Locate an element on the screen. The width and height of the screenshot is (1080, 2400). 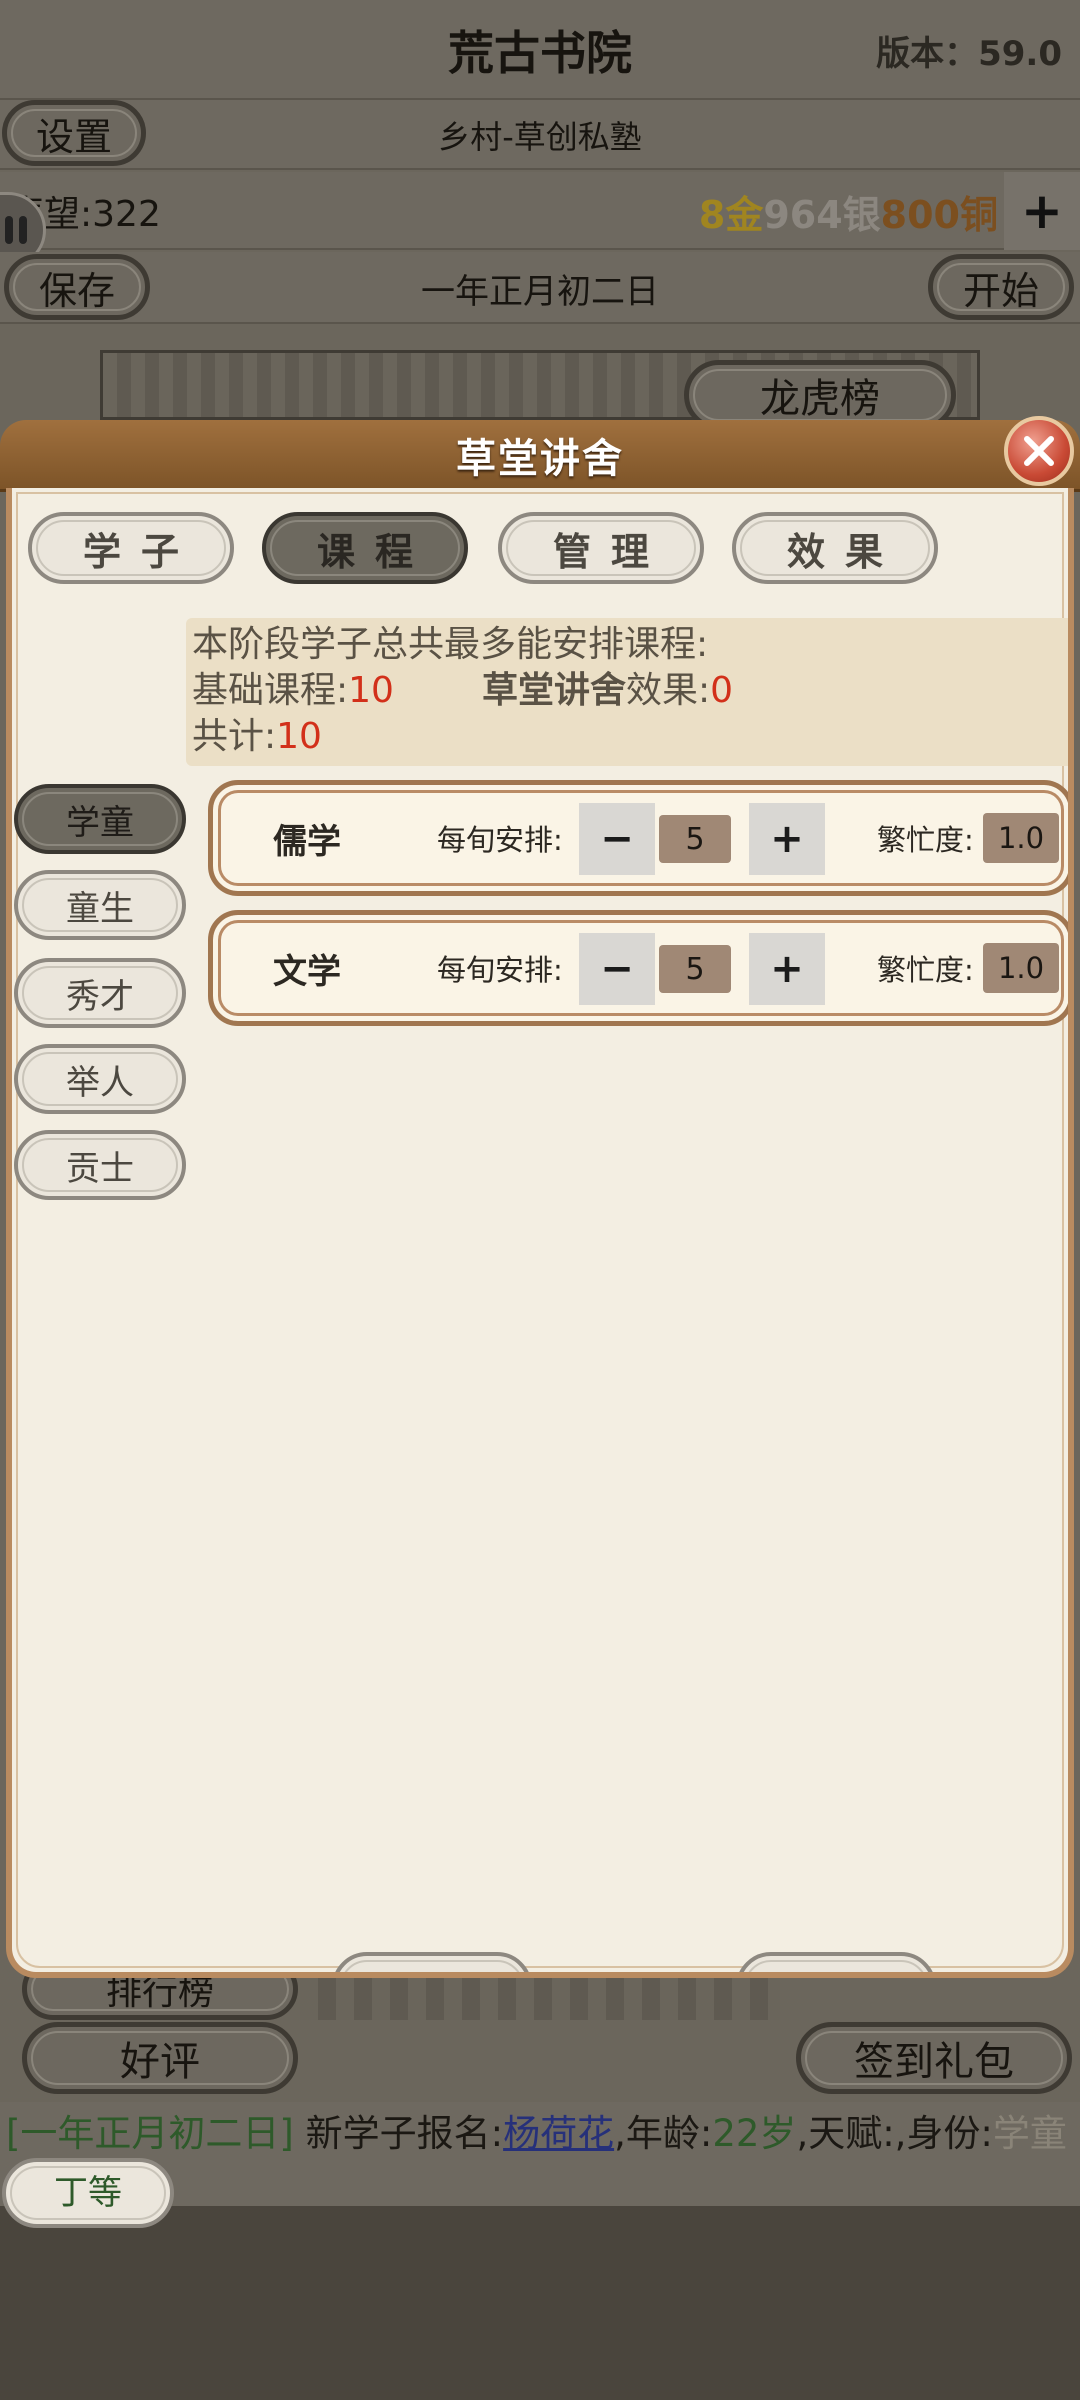
version-label: 版本：59.0 is located at coordinates (969, 53).